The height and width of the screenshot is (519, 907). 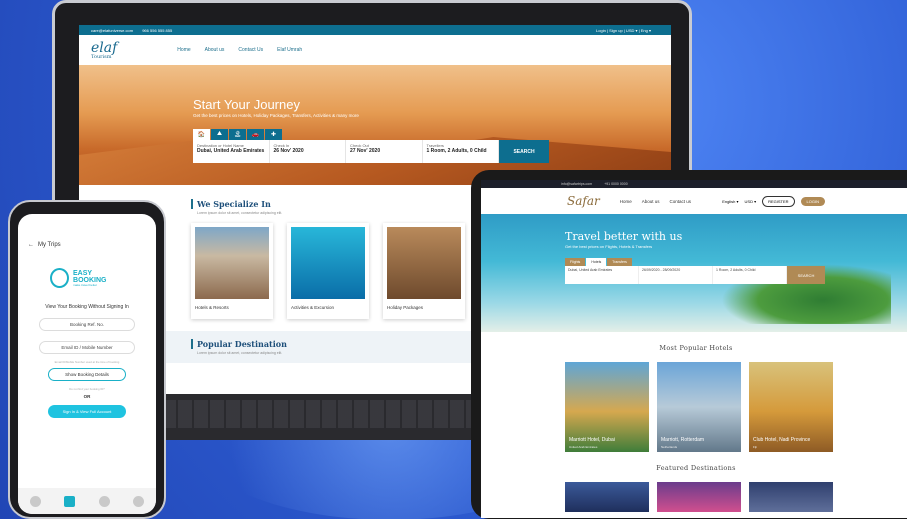 I want to click on home-icon, so click(x=35, y=501).